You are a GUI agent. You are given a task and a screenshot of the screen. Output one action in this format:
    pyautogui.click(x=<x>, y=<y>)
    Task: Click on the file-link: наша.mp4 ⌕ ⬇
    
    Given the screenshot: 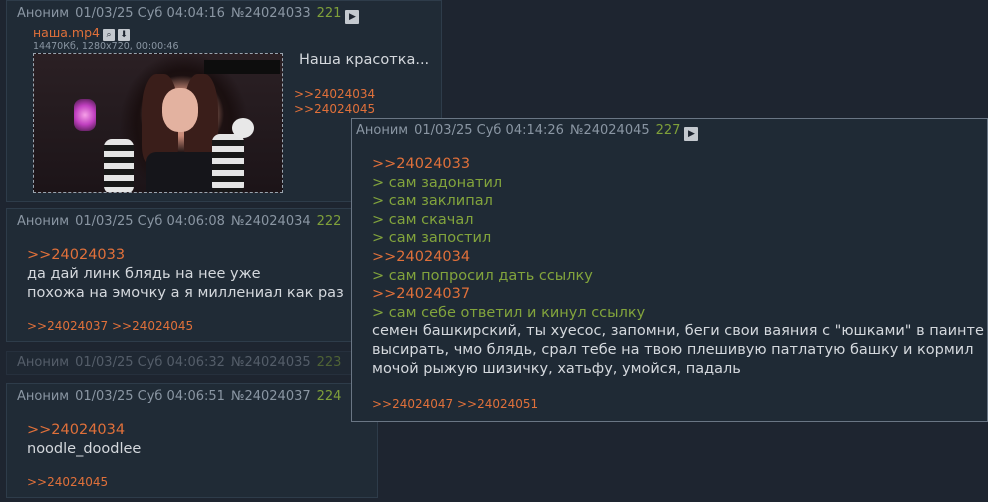 What is the action you would take?
    pyautogui.click(x=81, y=33)
    